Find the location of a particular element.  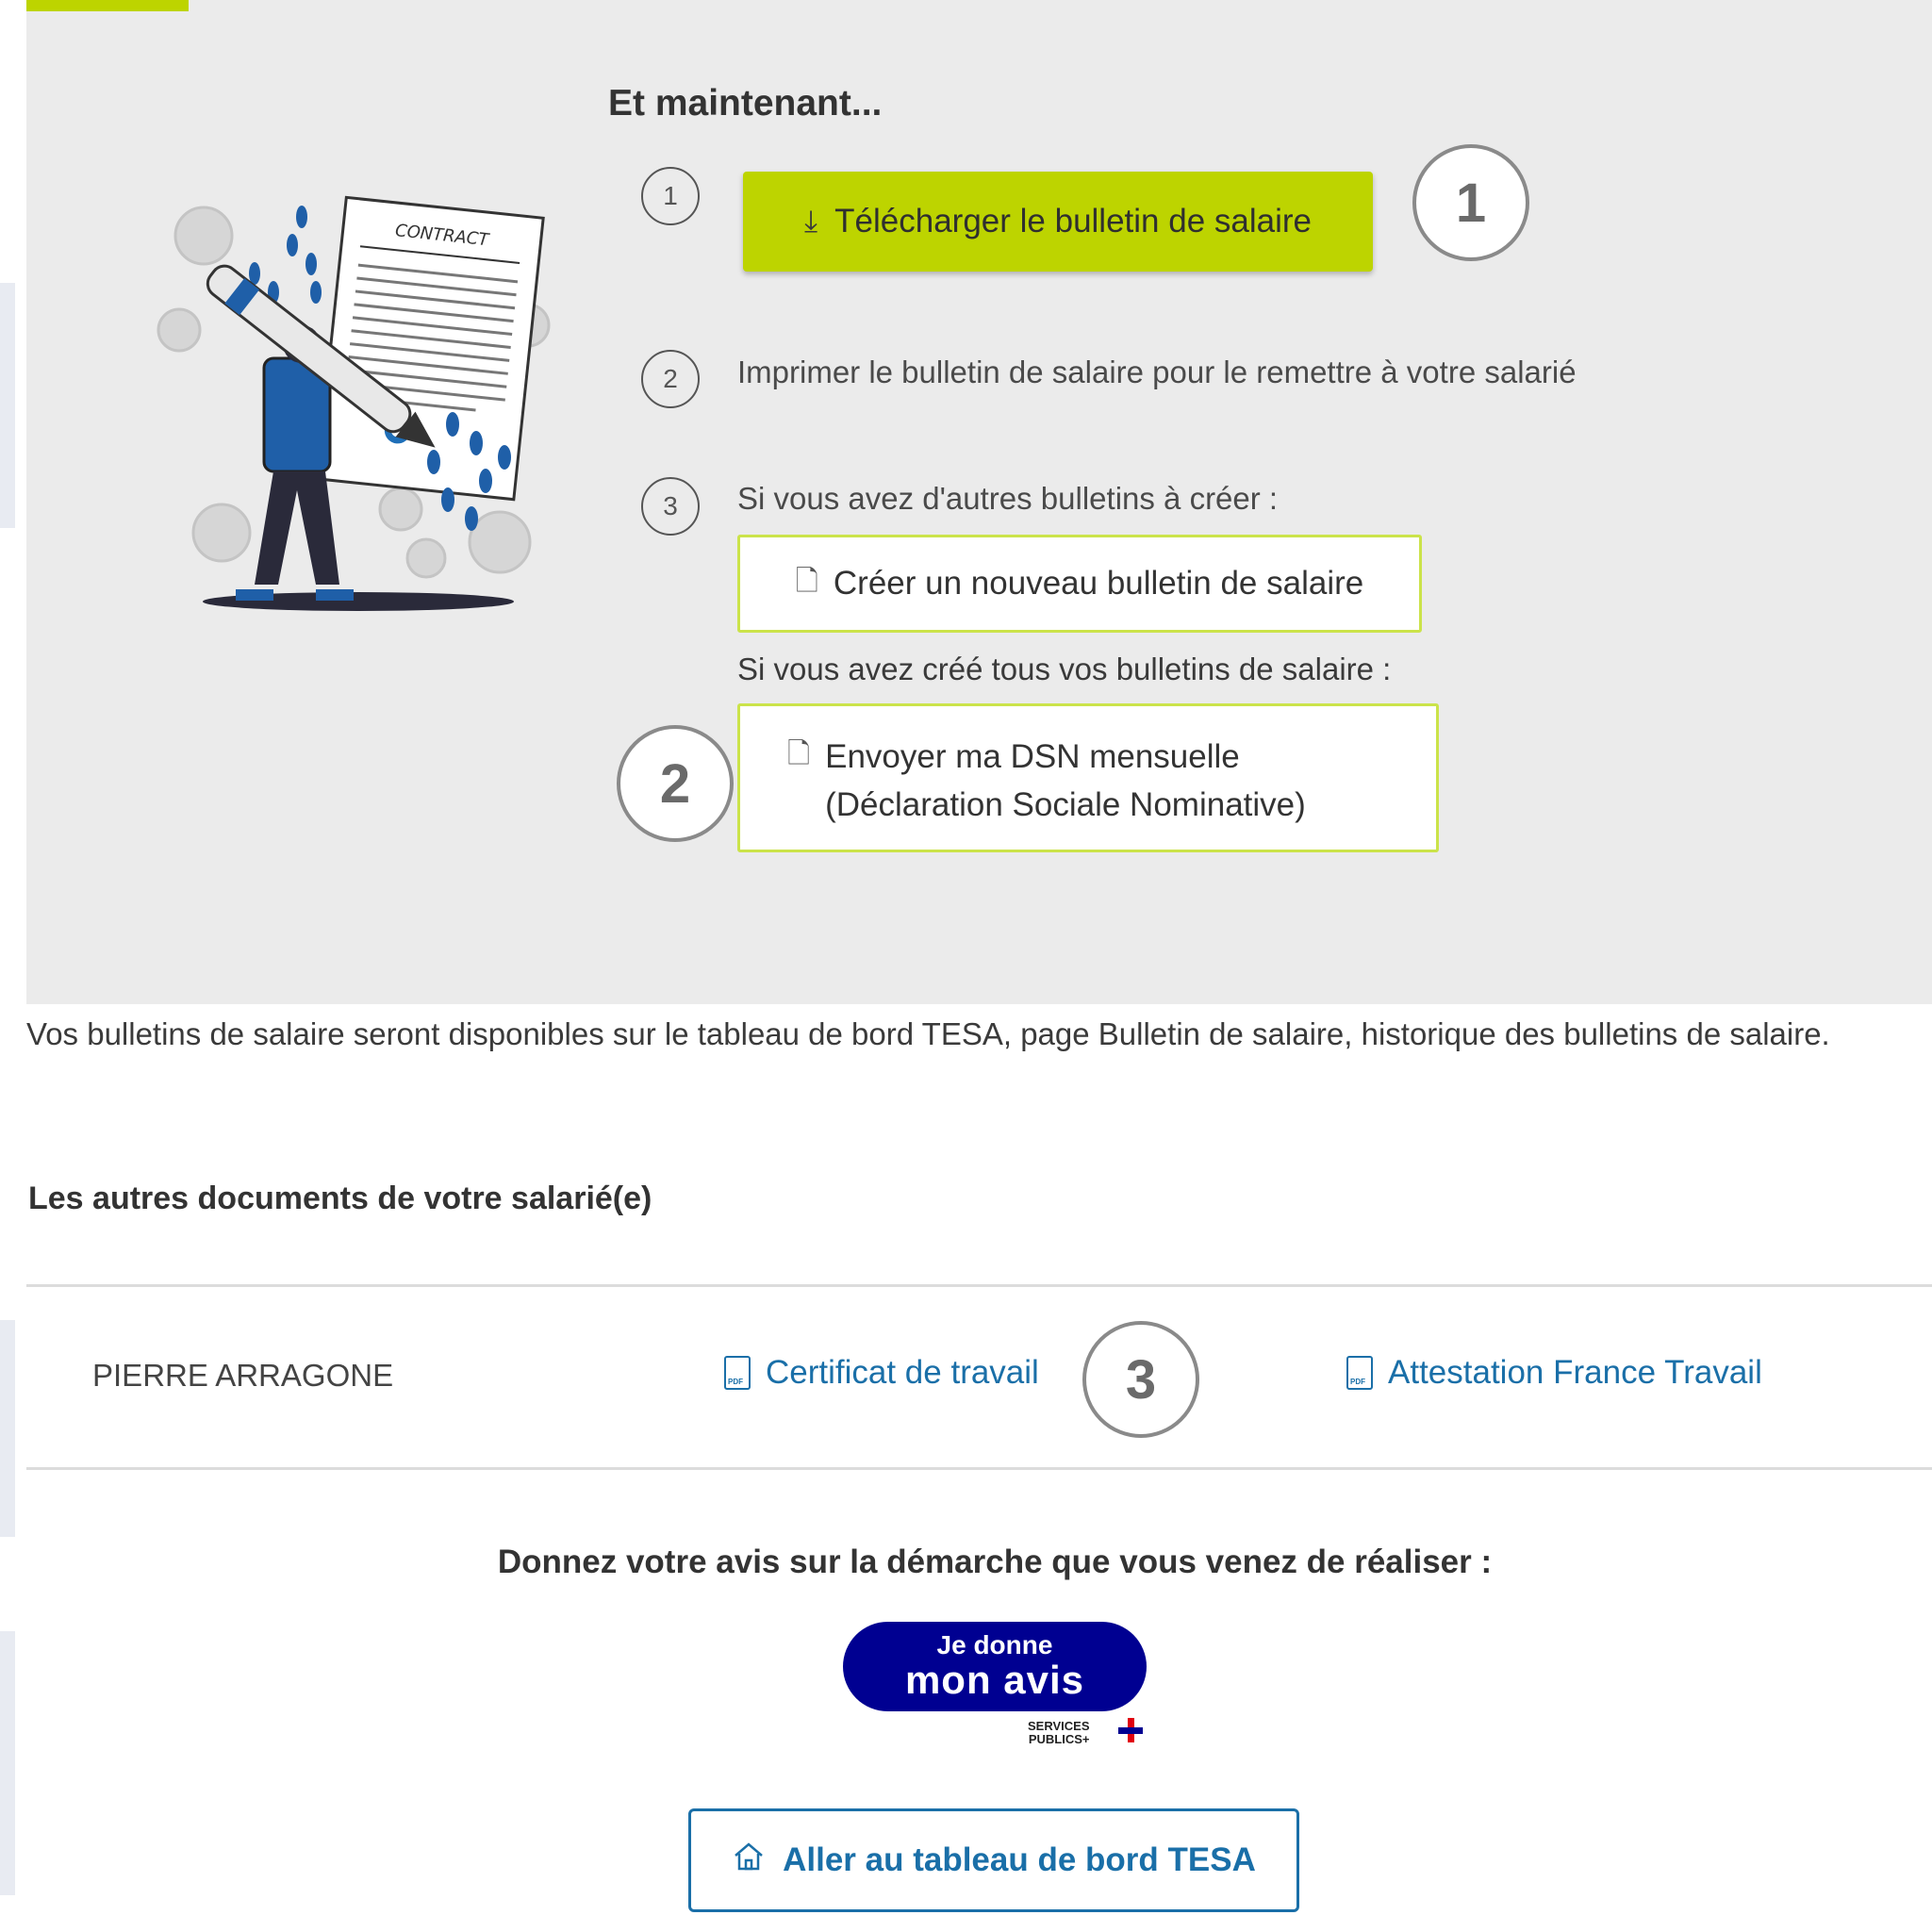

create-payslip-button: 🗋 Créer un nouveau bulletin de salaire is located at coordinates (1079, 584).